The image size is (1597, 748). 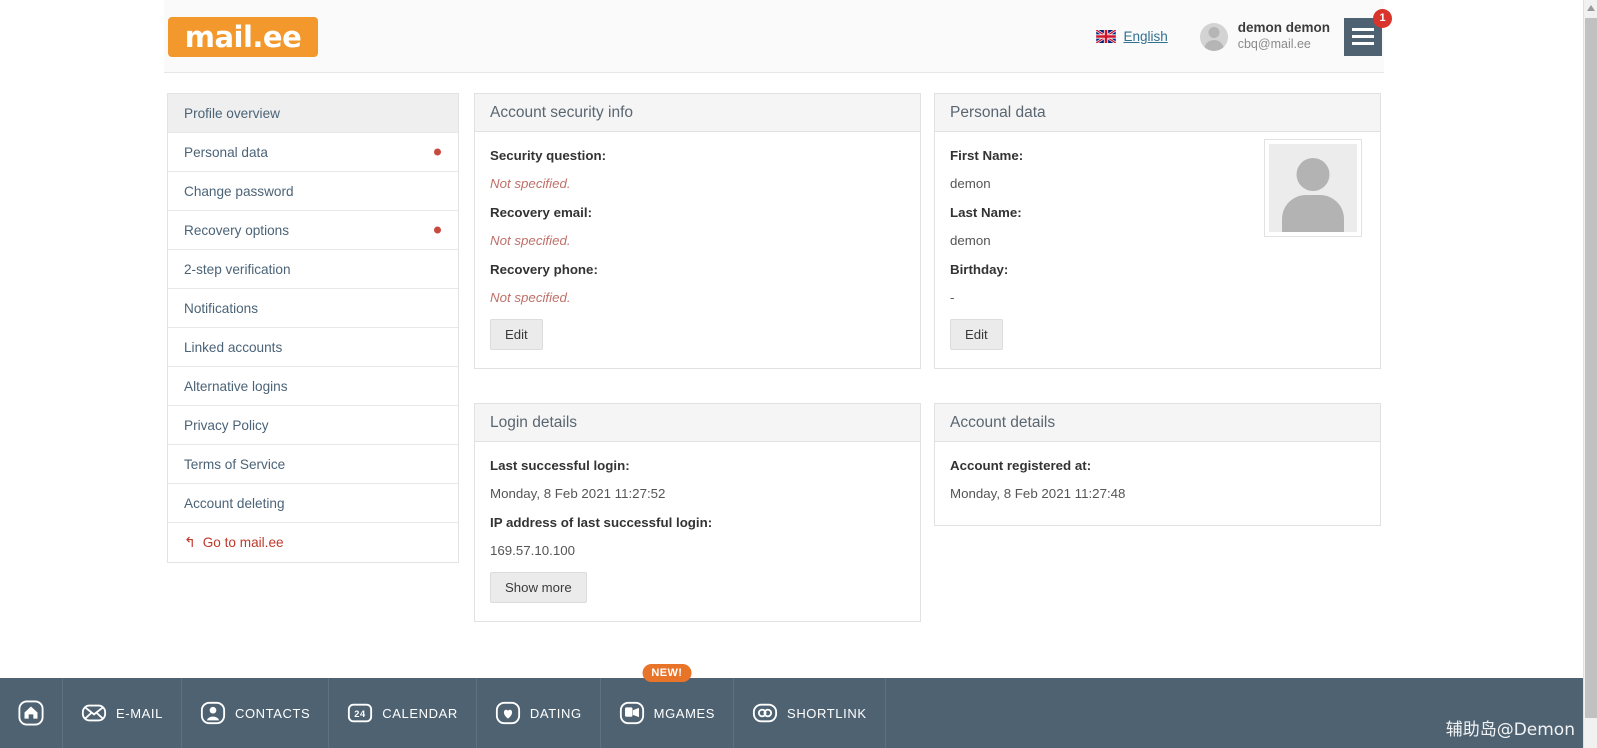 What do you see at coordinates (765, 713) in the screenshot?
I see `shortlink-icon` at bounding box center [765, 713].